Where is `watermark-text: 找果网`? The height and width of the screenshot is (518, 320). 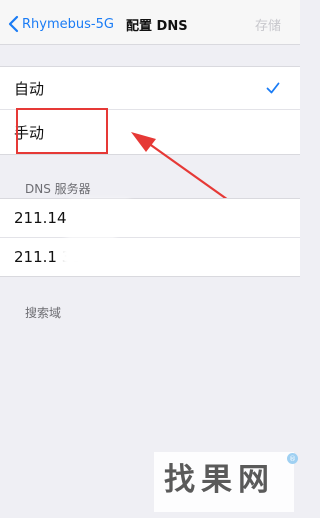 watermark-text: 找果网 is located at coordinates (219, 480).